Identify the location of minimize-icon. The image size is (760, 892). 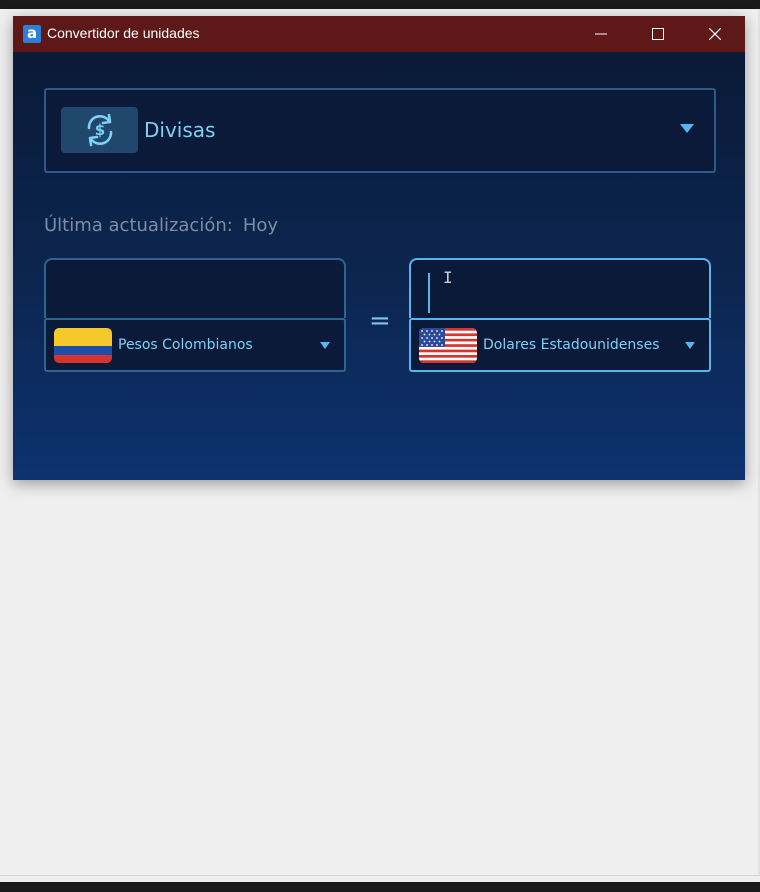
(601, 34).